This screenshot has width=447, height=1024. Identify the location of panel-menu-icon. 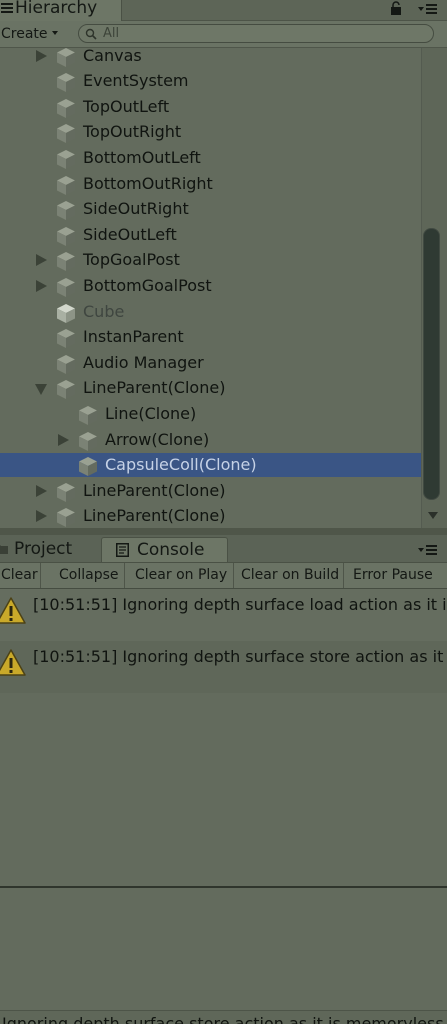
(427, 554).